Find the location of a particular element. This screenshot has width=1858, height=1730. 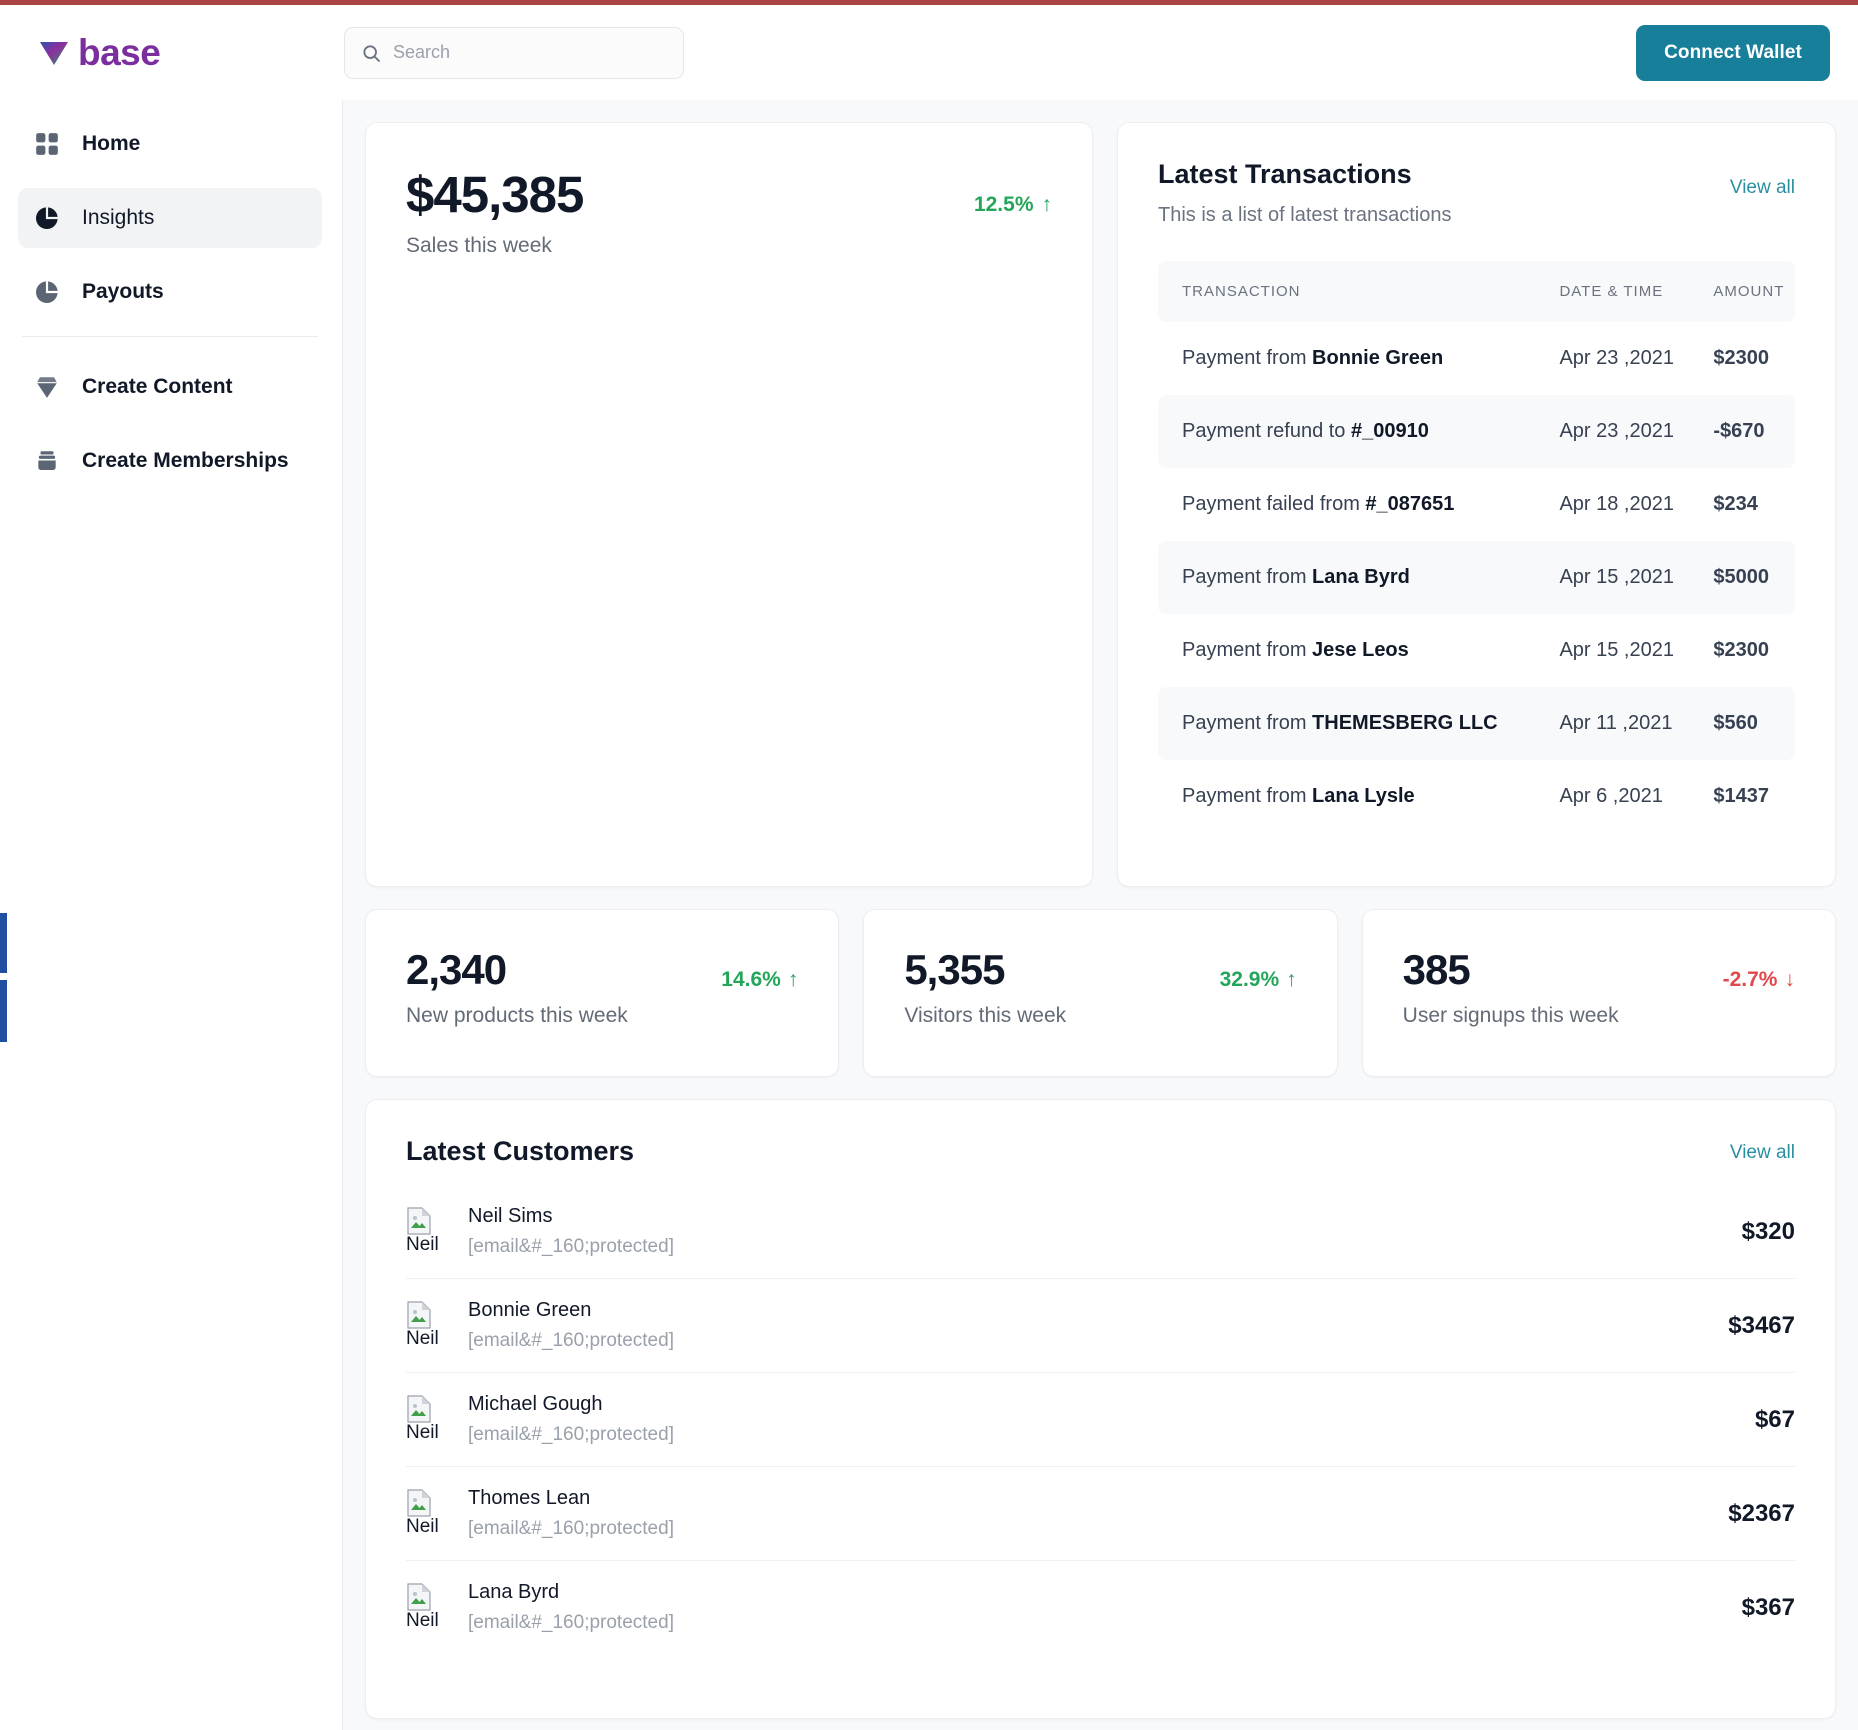

sales-delta: 12.5% ↑ is located at coordinates (1013, 191).